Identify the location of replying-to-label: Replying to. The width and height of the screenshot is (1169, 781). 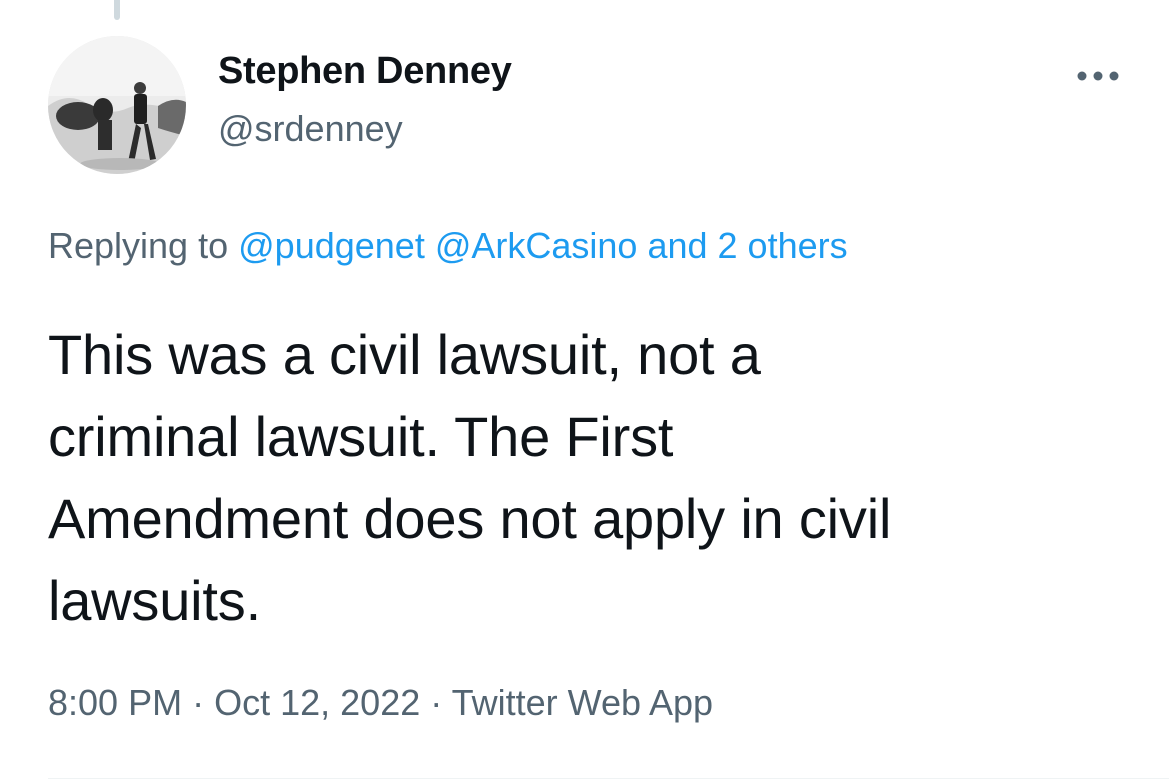
(138, 245).